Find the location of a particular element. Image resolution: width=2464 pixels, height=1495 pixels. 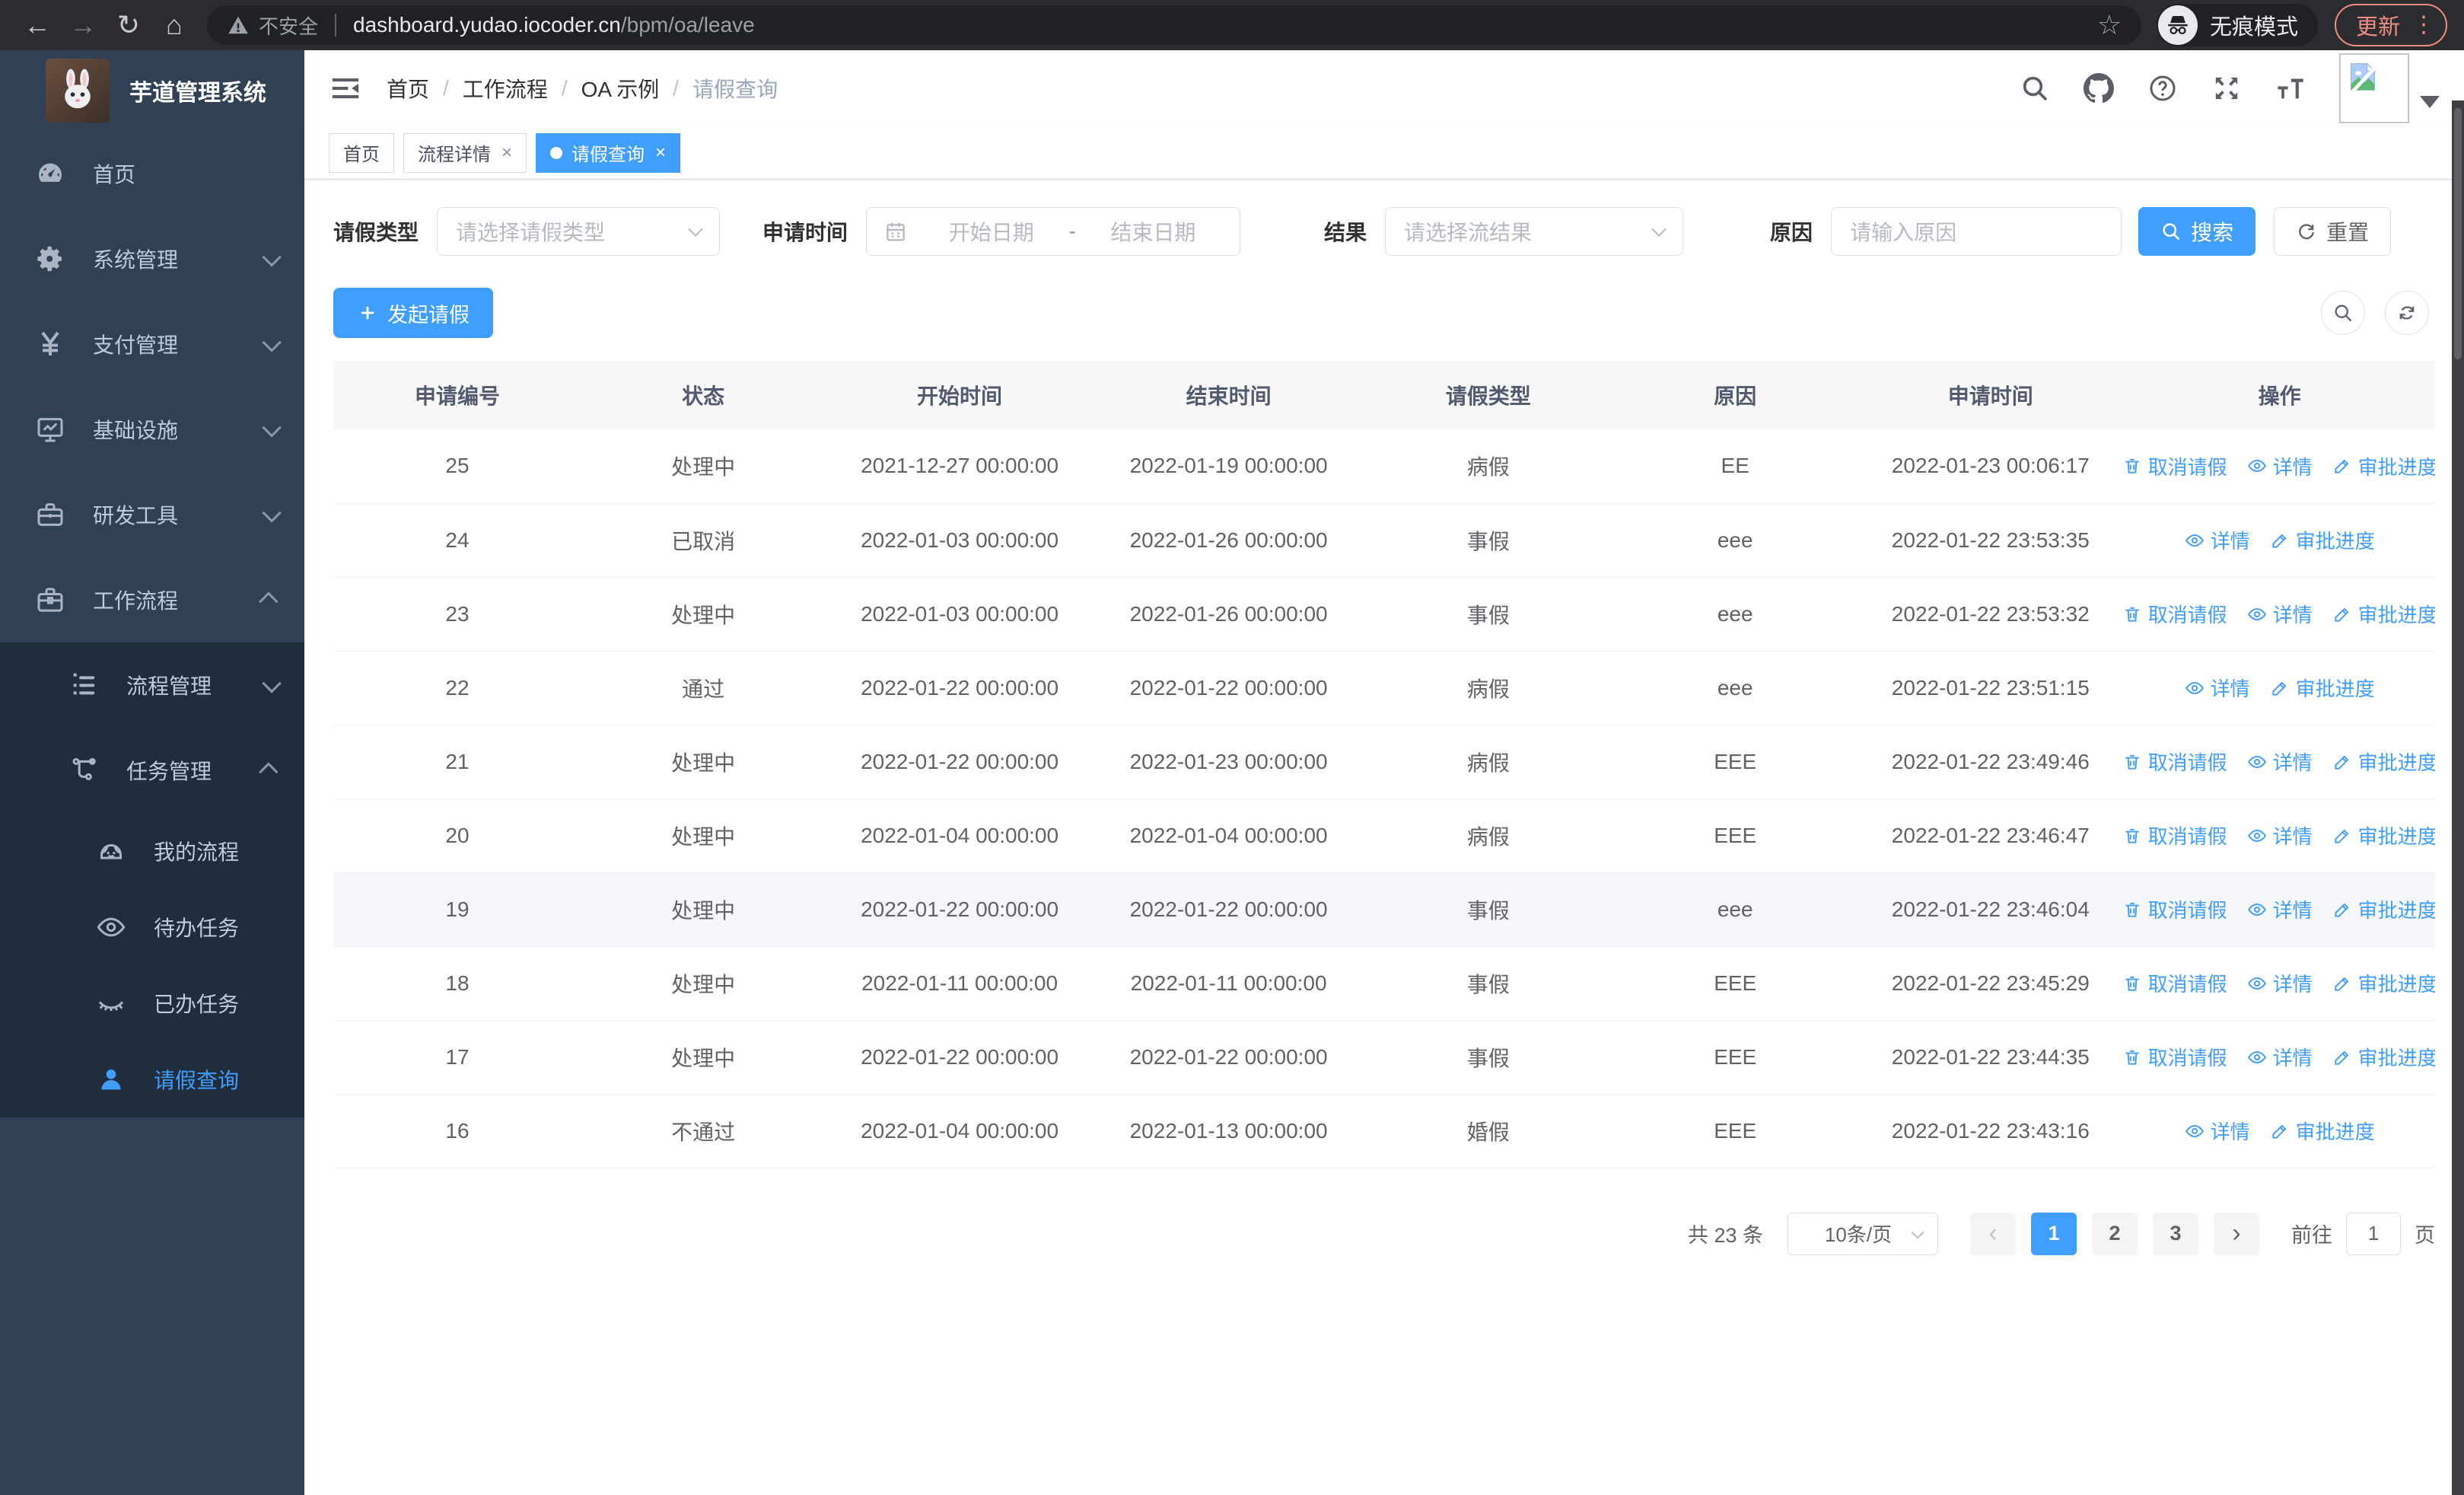

cell-type: 病假 is located at coordinates (1488, 762).